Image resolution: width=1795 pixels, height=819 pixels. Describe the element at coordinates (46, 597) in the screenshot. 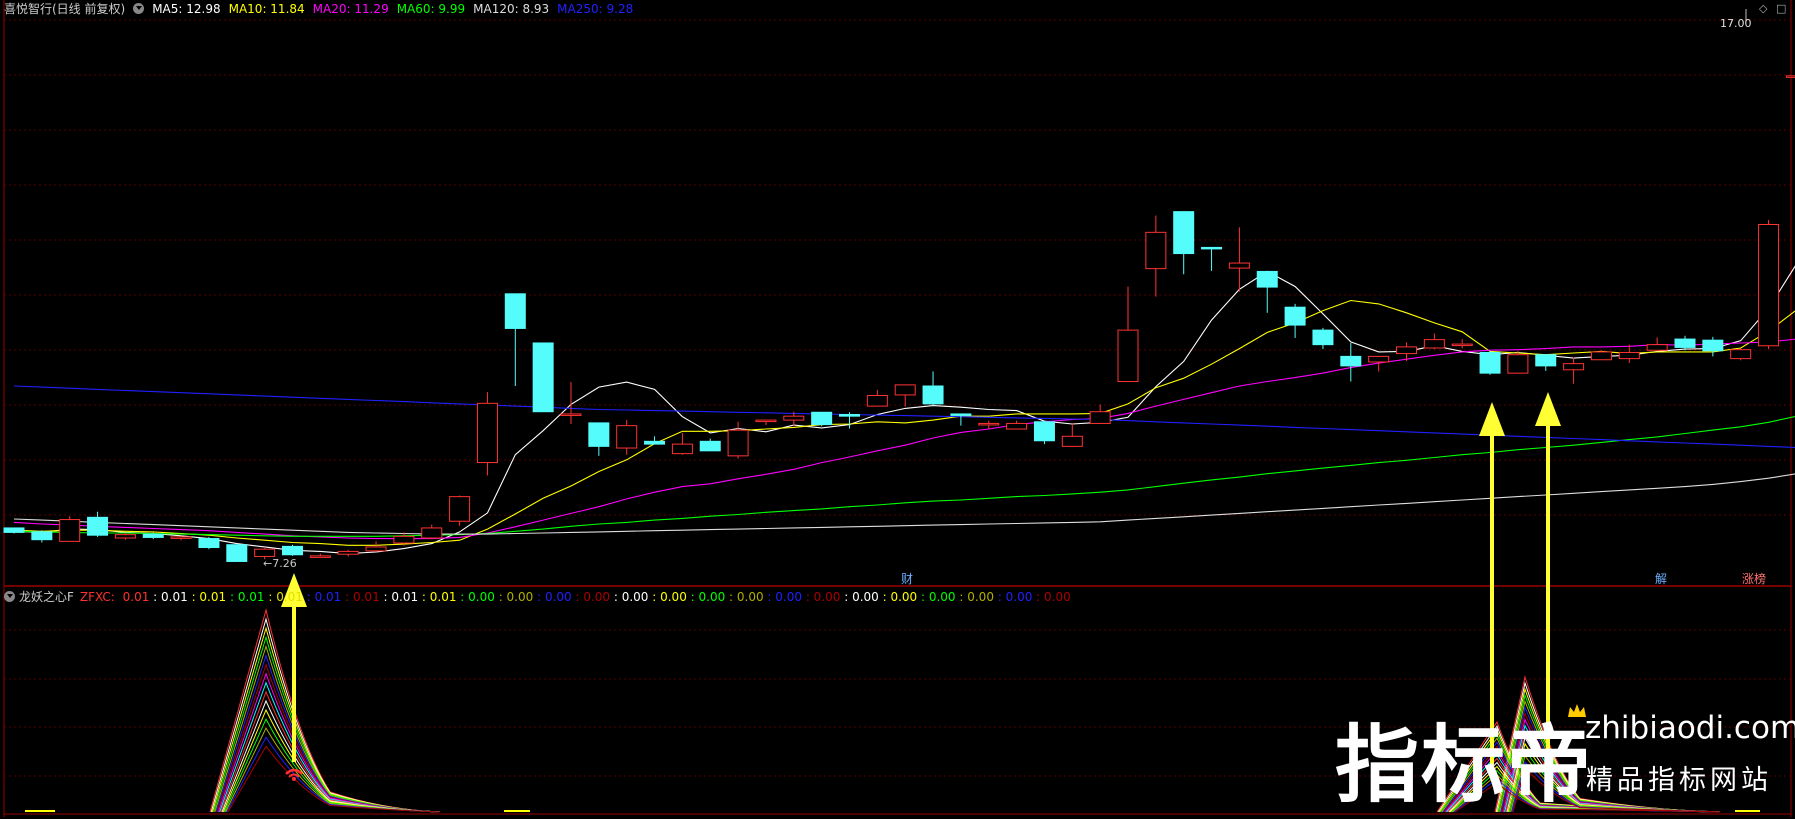

I see `indicator-name: 龙妖之心F` at that location.